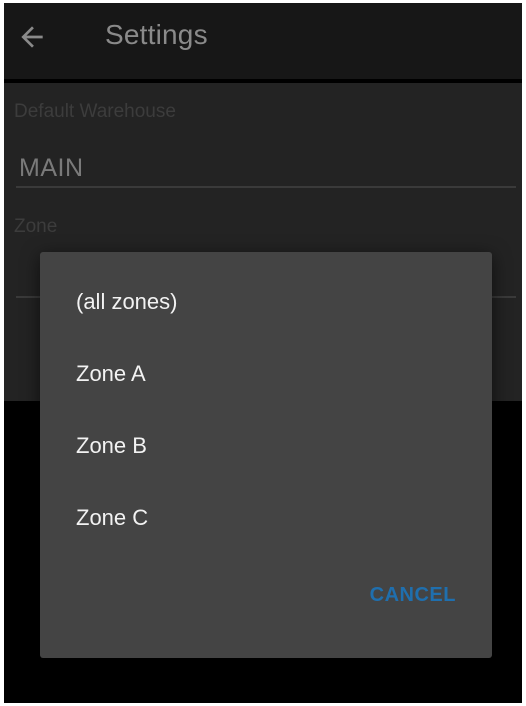 The image size is (526, 706). Describe the element at coordinates (263, 41) in the screenshot. I see `app-bar: Settings` at that location.